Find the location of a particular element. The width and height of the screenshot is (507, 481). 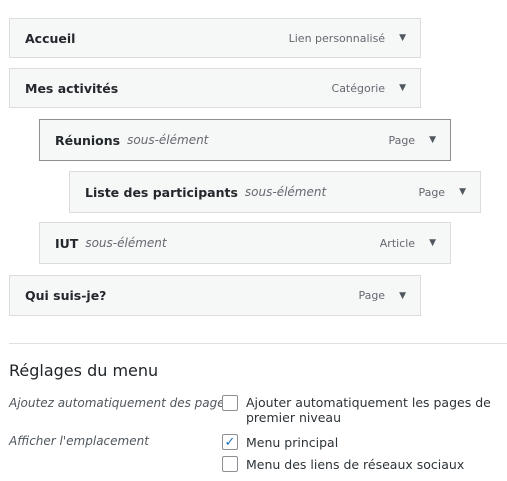

location-menu-principal: ✓ Menu principal is located at coordinates (280, 442).